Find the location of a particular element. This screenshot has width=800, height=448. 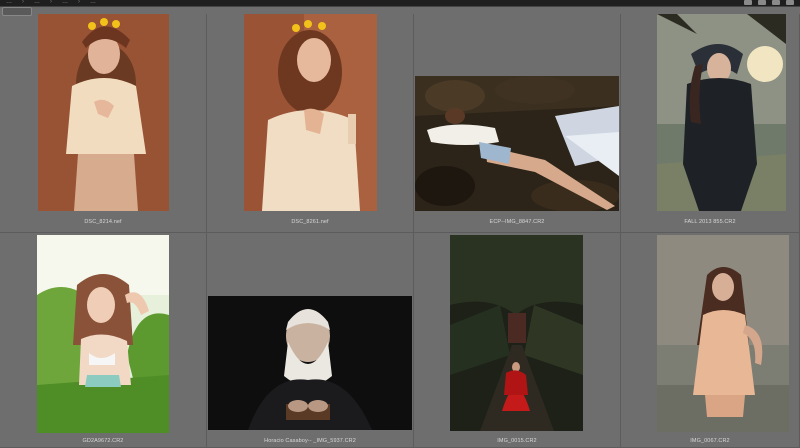

thumbnail-cell: IMG_0067.CR2 is located at coordinates (710, 340).